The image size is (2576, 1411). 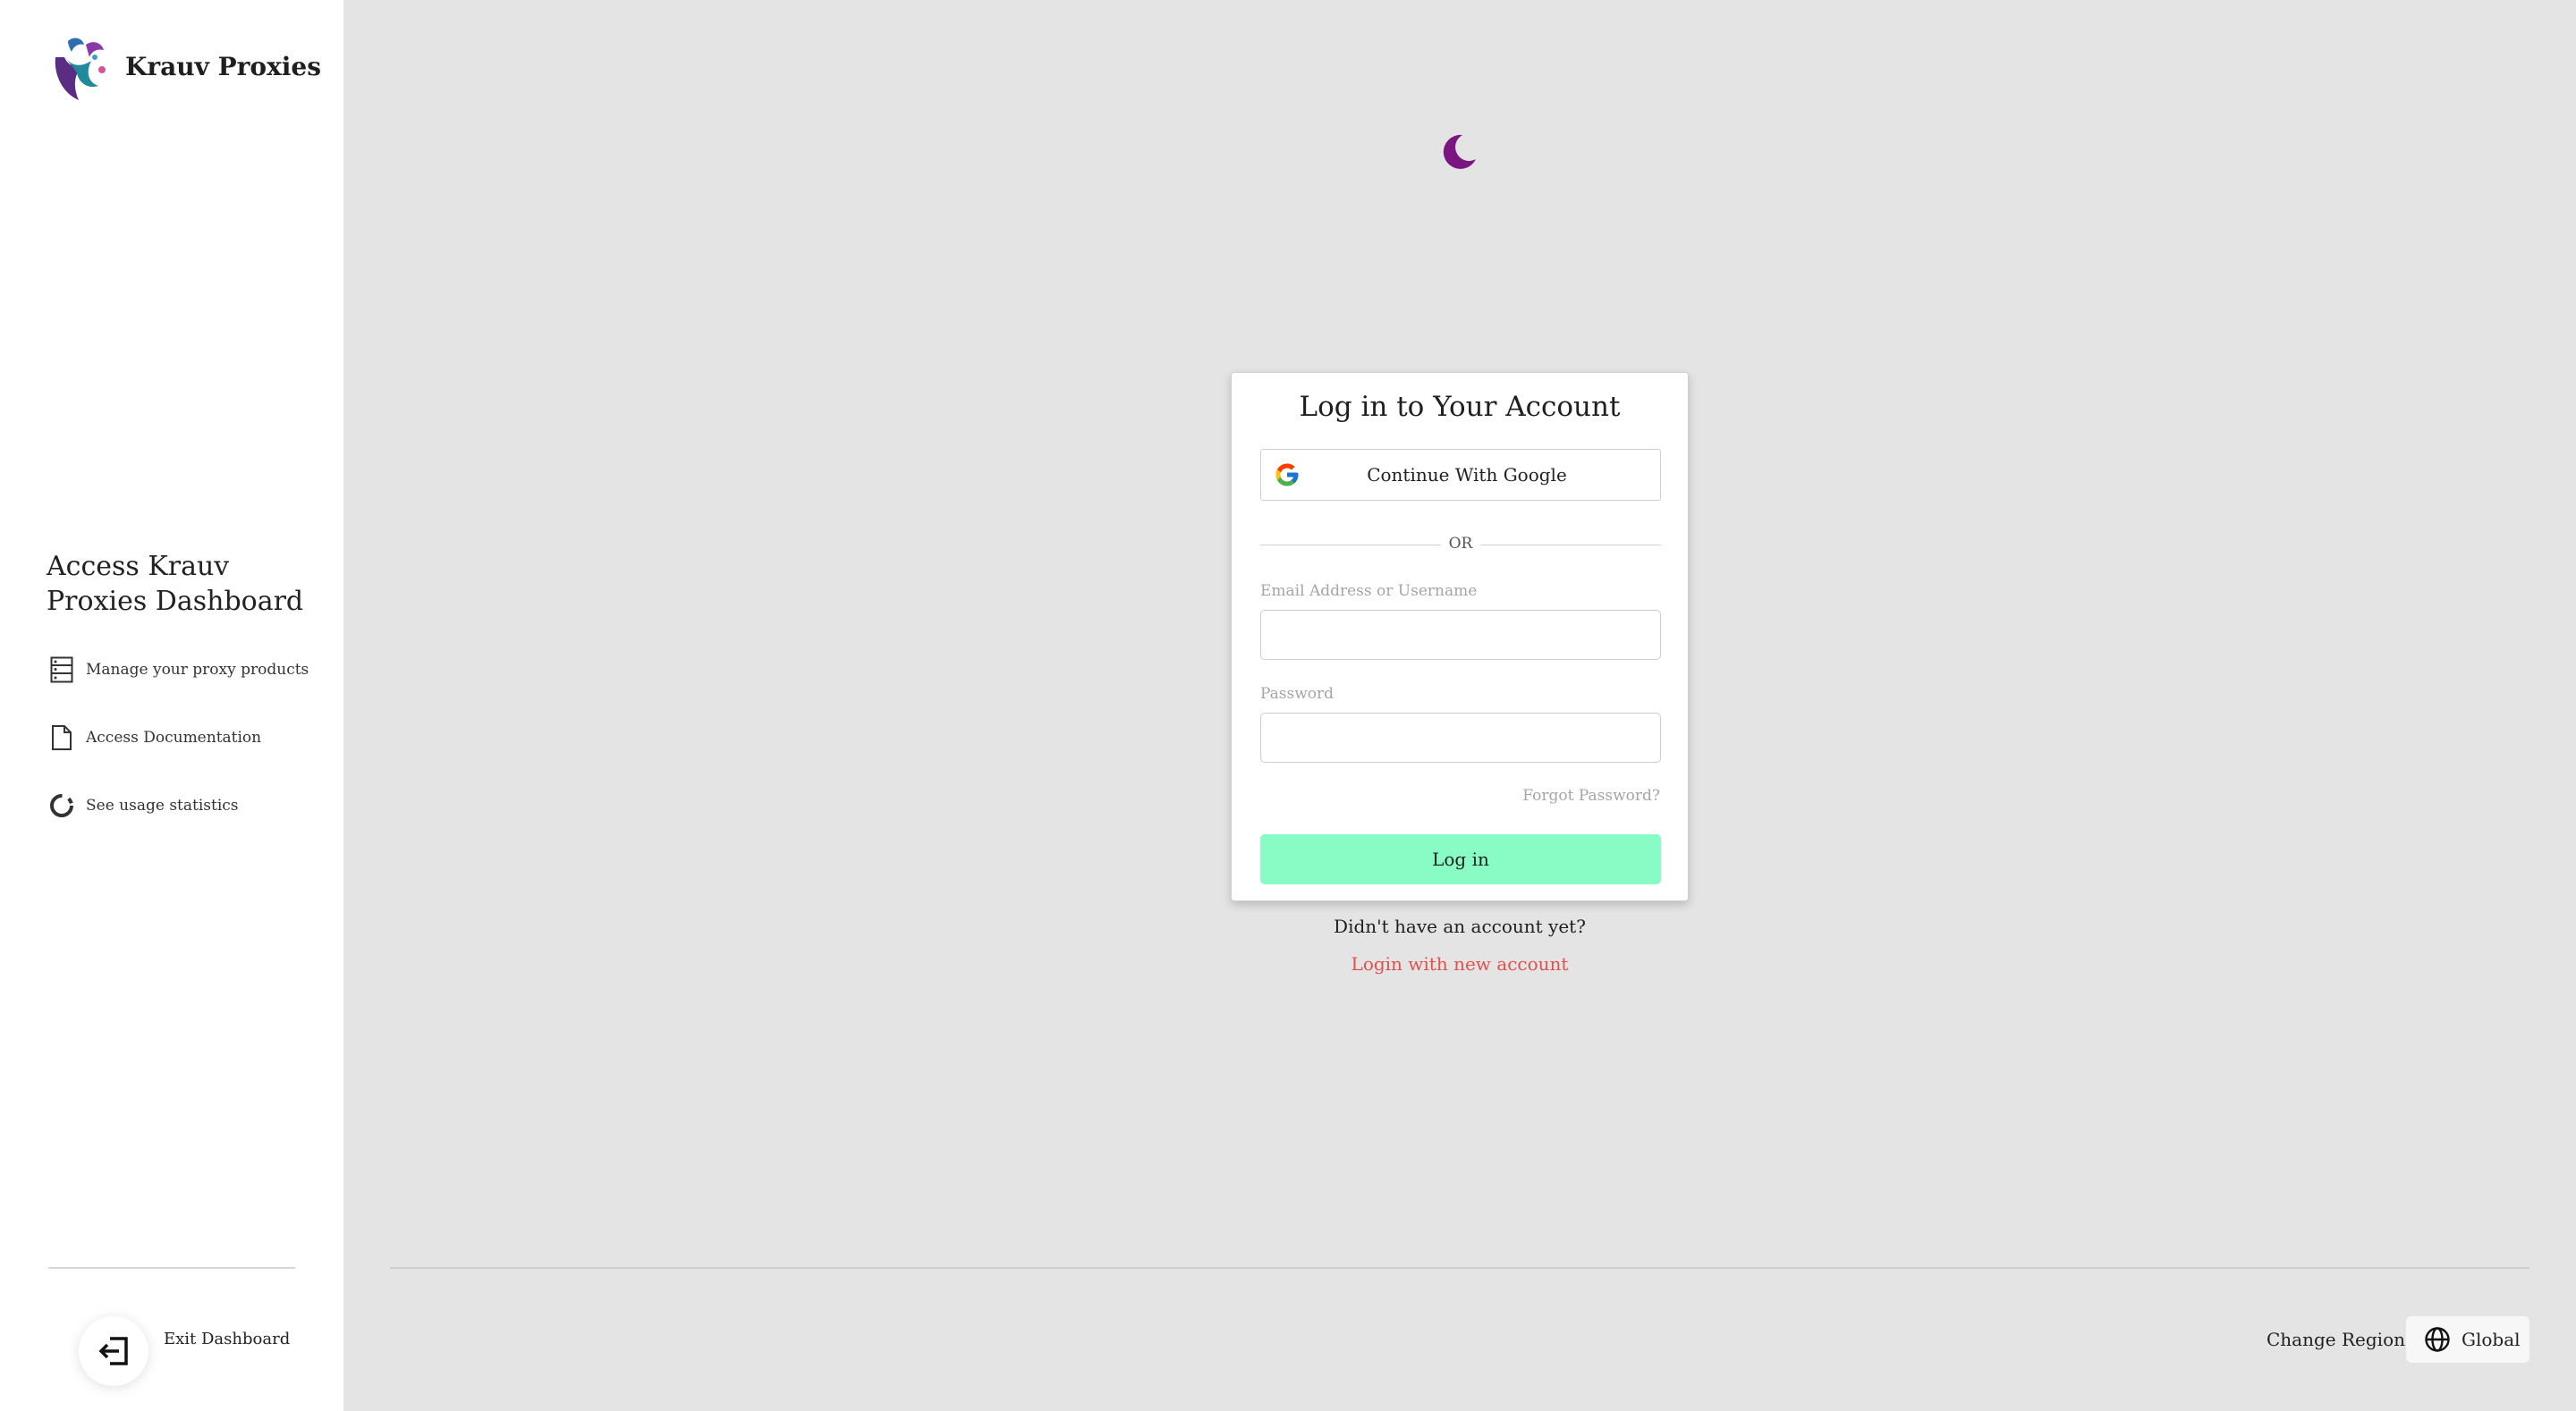 What do you see at coordinates (1460, 738) in the screenshot?
I see `password-field` at bounding box center [1460, 738].